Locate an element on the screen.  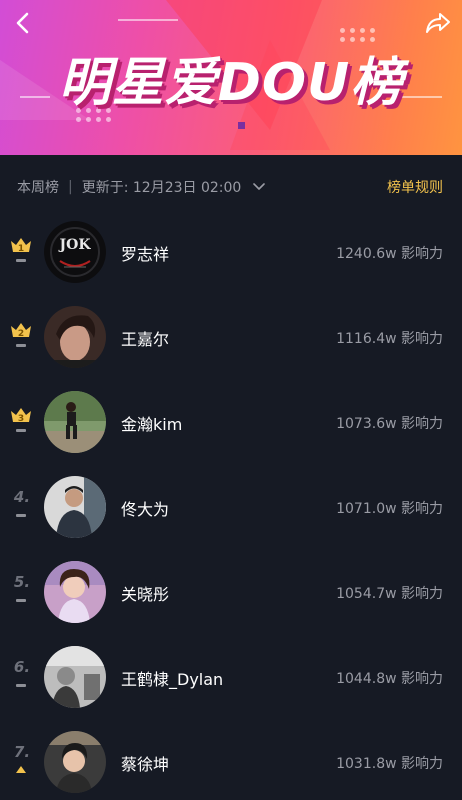
trend-up-icon is located at coordinates (21, 769).